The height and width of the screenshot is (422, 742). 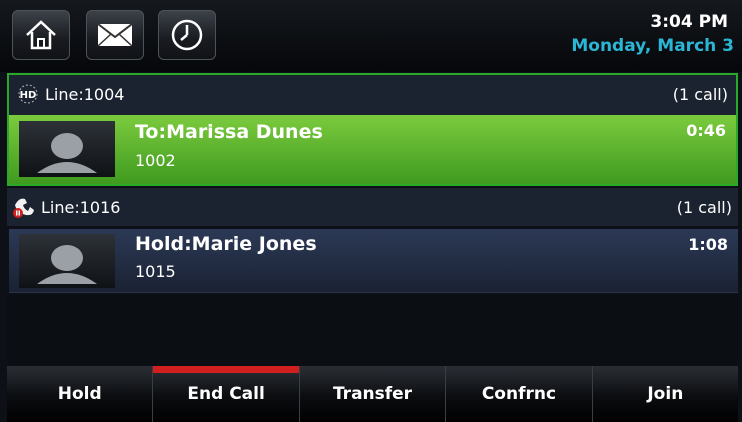 I want to click on held-call: Hold:Marie Jones 1015 1:08, so click(x=373, y=261).